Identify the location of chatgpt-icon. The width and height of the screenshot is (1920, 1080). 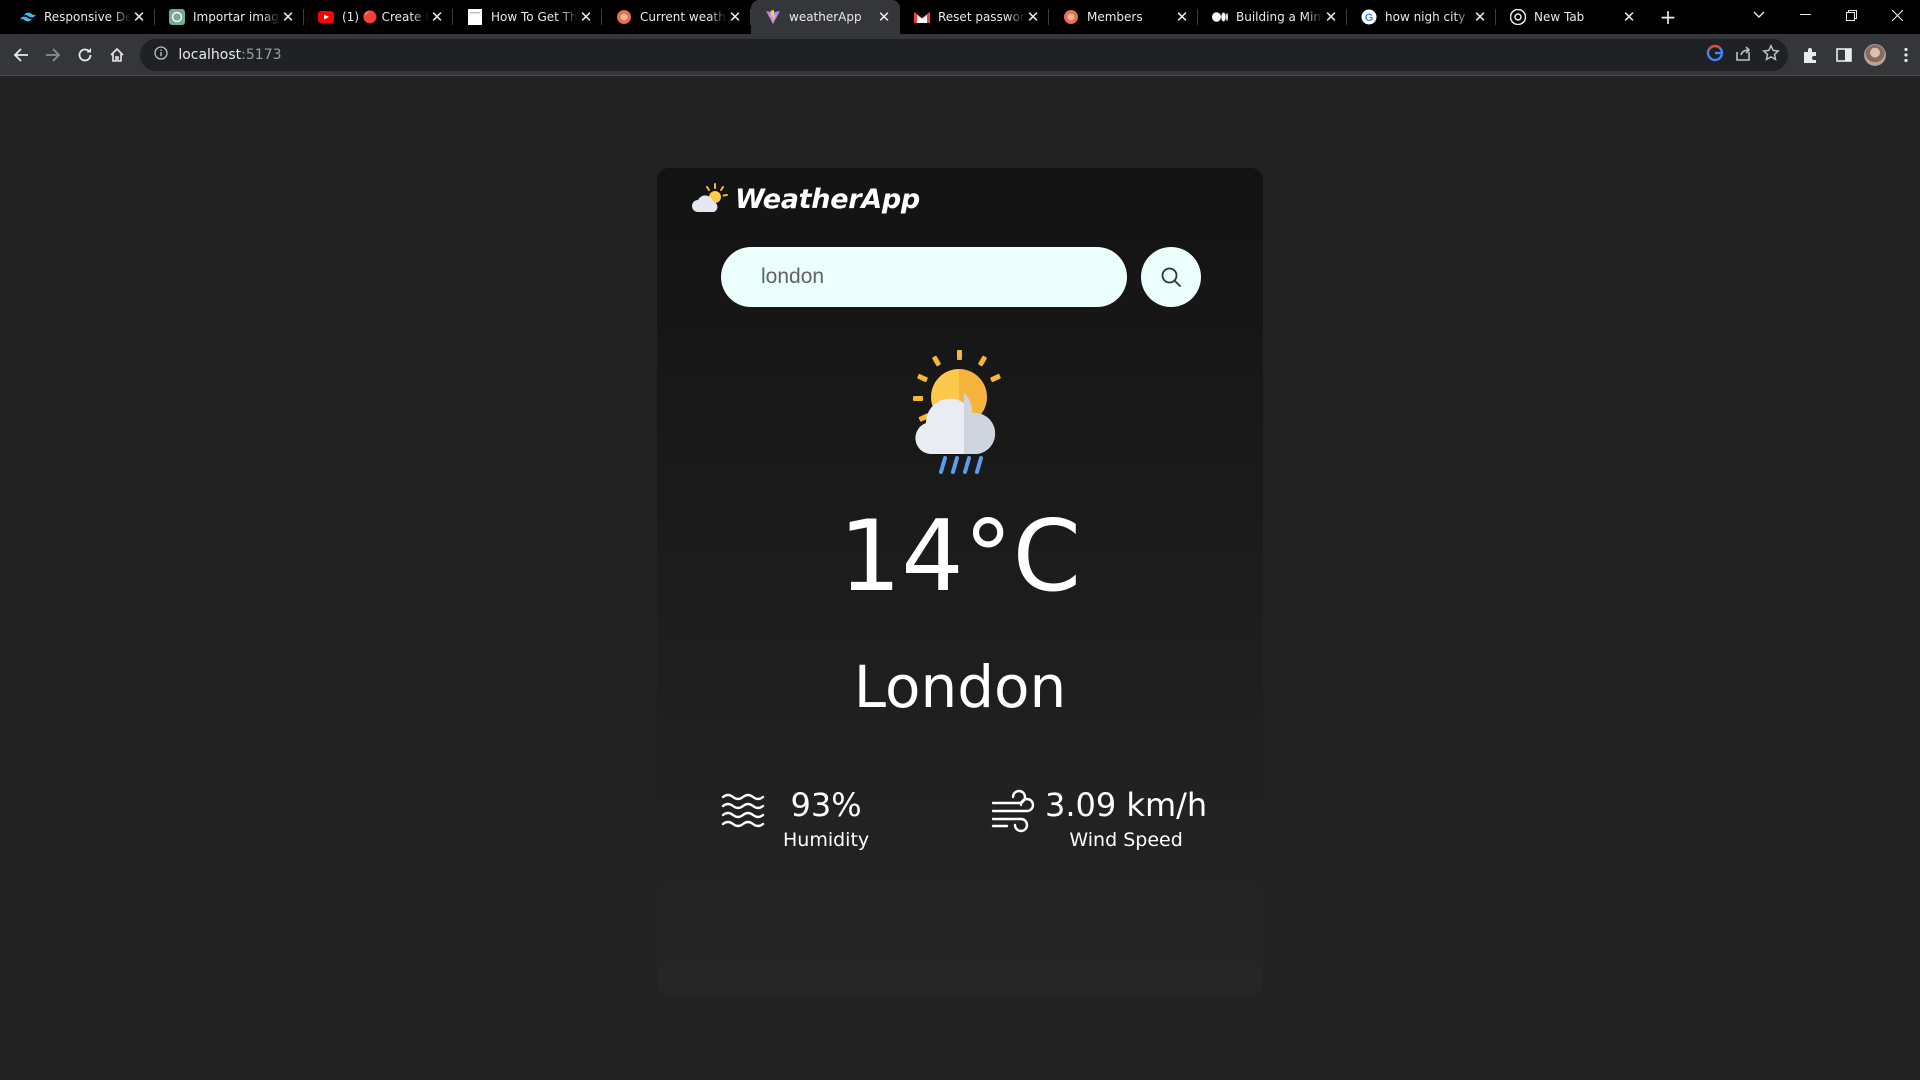
(177, 17).